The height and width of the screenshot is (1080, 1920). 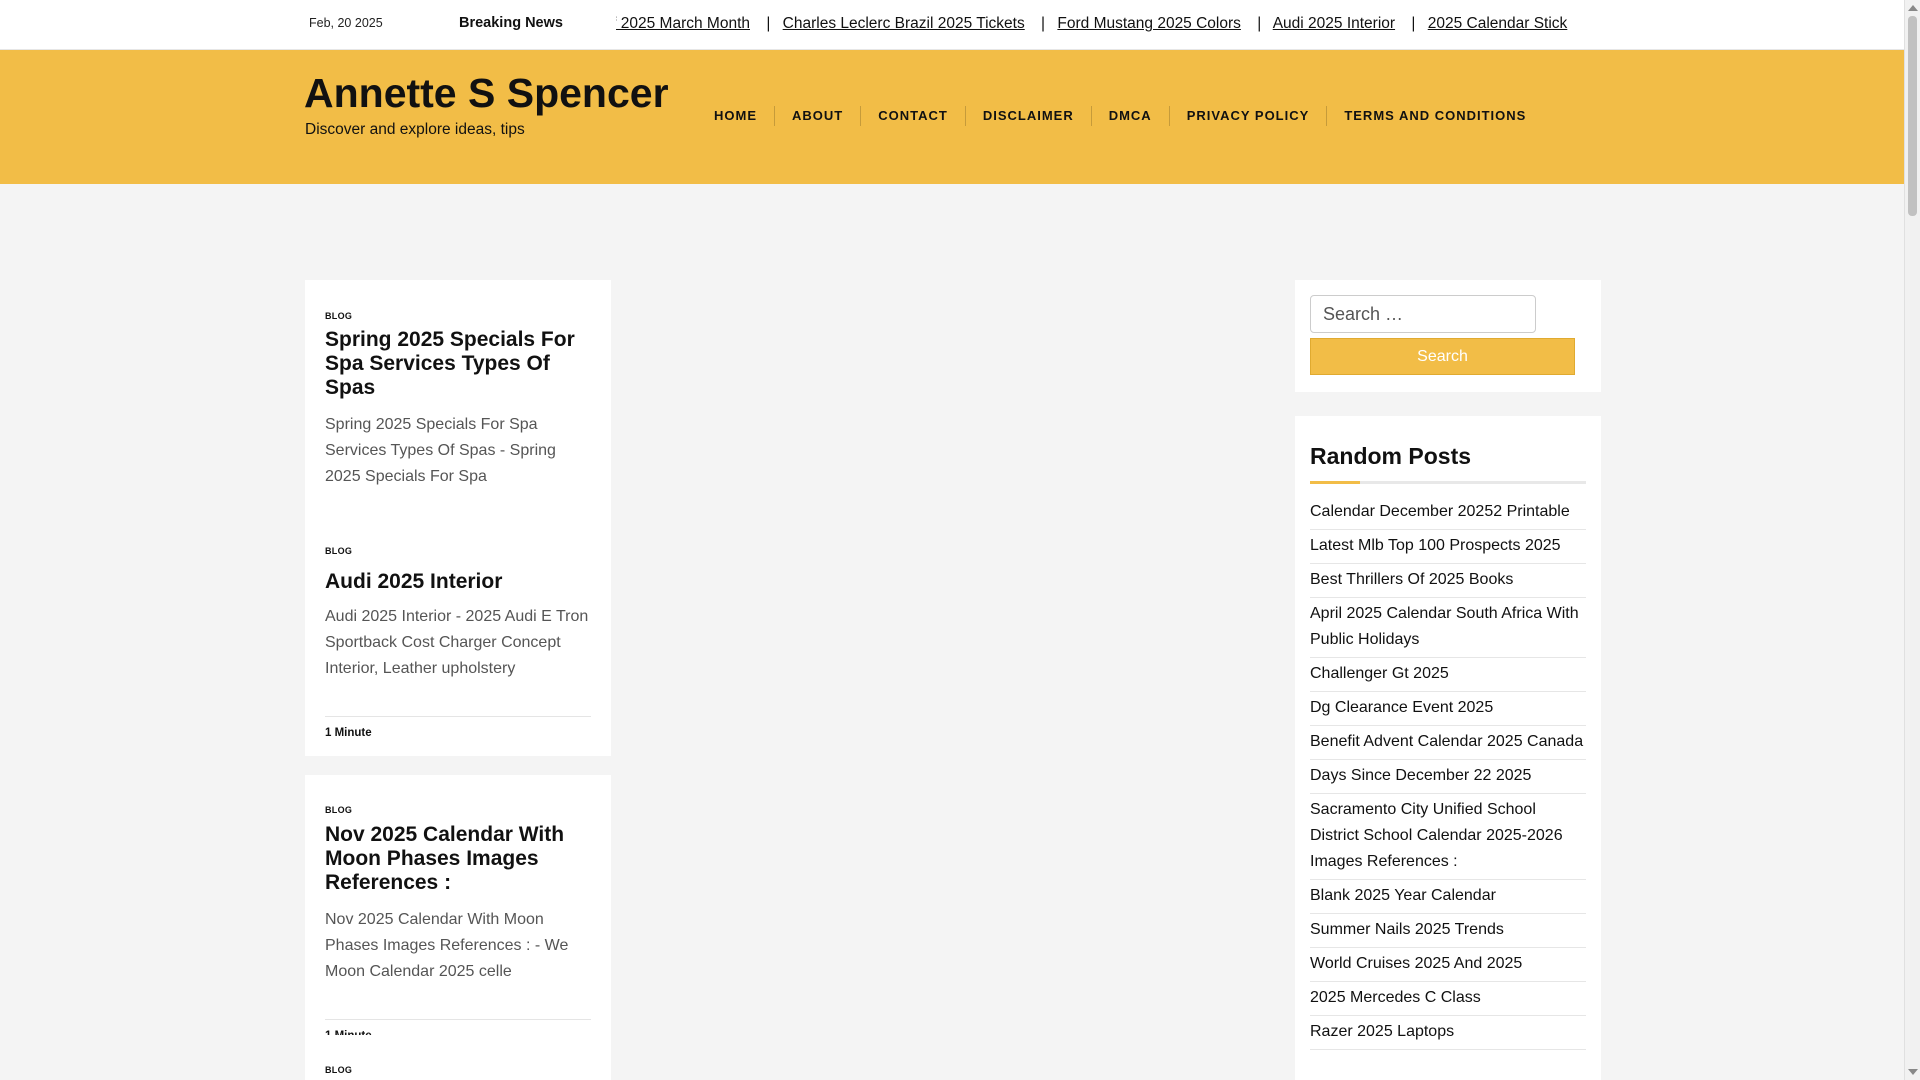 What do you see at coordinates (1448, 675) in the screenshot?
I see `random-post-link: Challenger Gt 2025` at bounding box center [1448, 675].